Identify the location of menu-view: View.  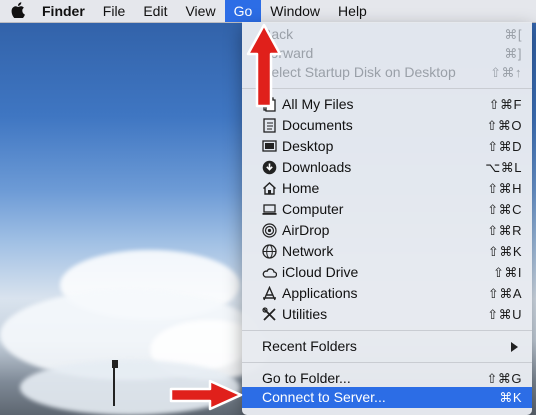
(200, 11).